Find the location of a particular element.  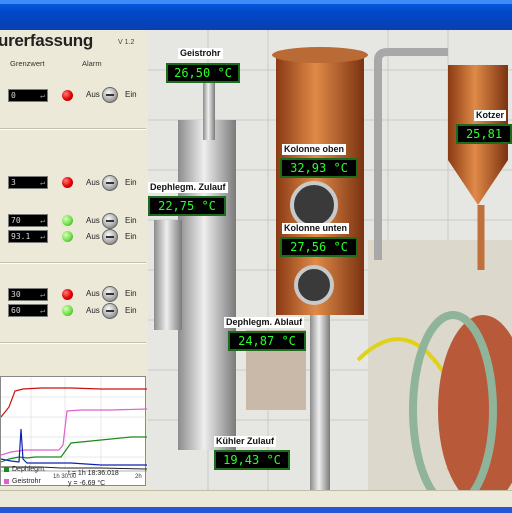

sensor-readout-dephlegm-zulauf: 22,75 °C is located at coordinates (187, 206).